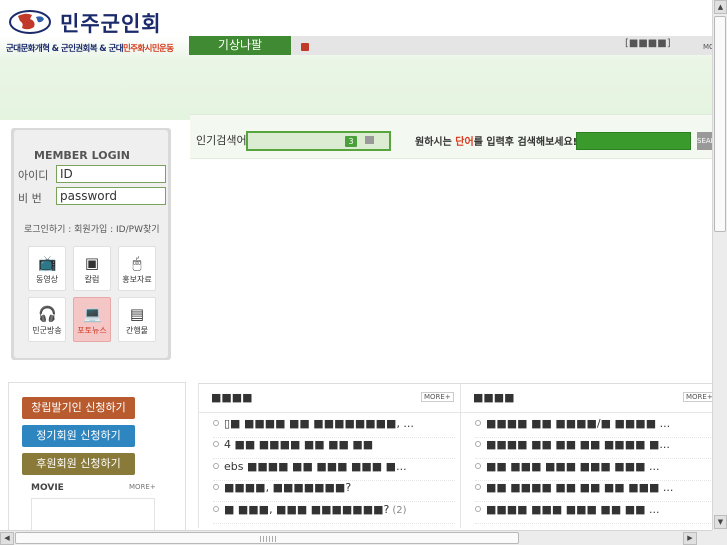 This screenshot has width=727, height=545. Describe the element at coordinates (720, 7) in the screenshot. I see `scroll-up-icon: ▲` at that location.